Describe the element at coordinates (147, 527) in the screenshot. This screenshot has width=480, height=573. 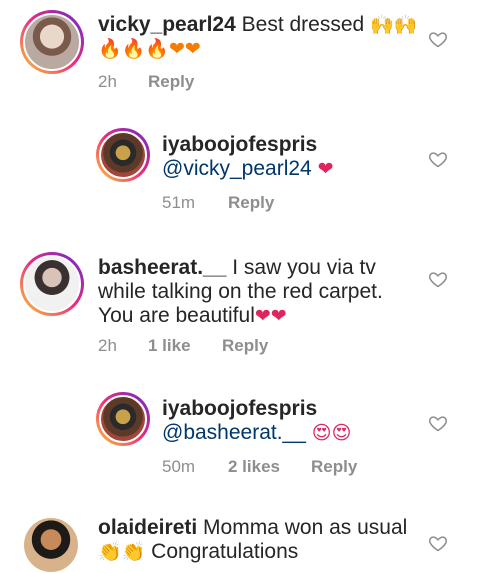
I see `comment-username: olaideireti` at that location.